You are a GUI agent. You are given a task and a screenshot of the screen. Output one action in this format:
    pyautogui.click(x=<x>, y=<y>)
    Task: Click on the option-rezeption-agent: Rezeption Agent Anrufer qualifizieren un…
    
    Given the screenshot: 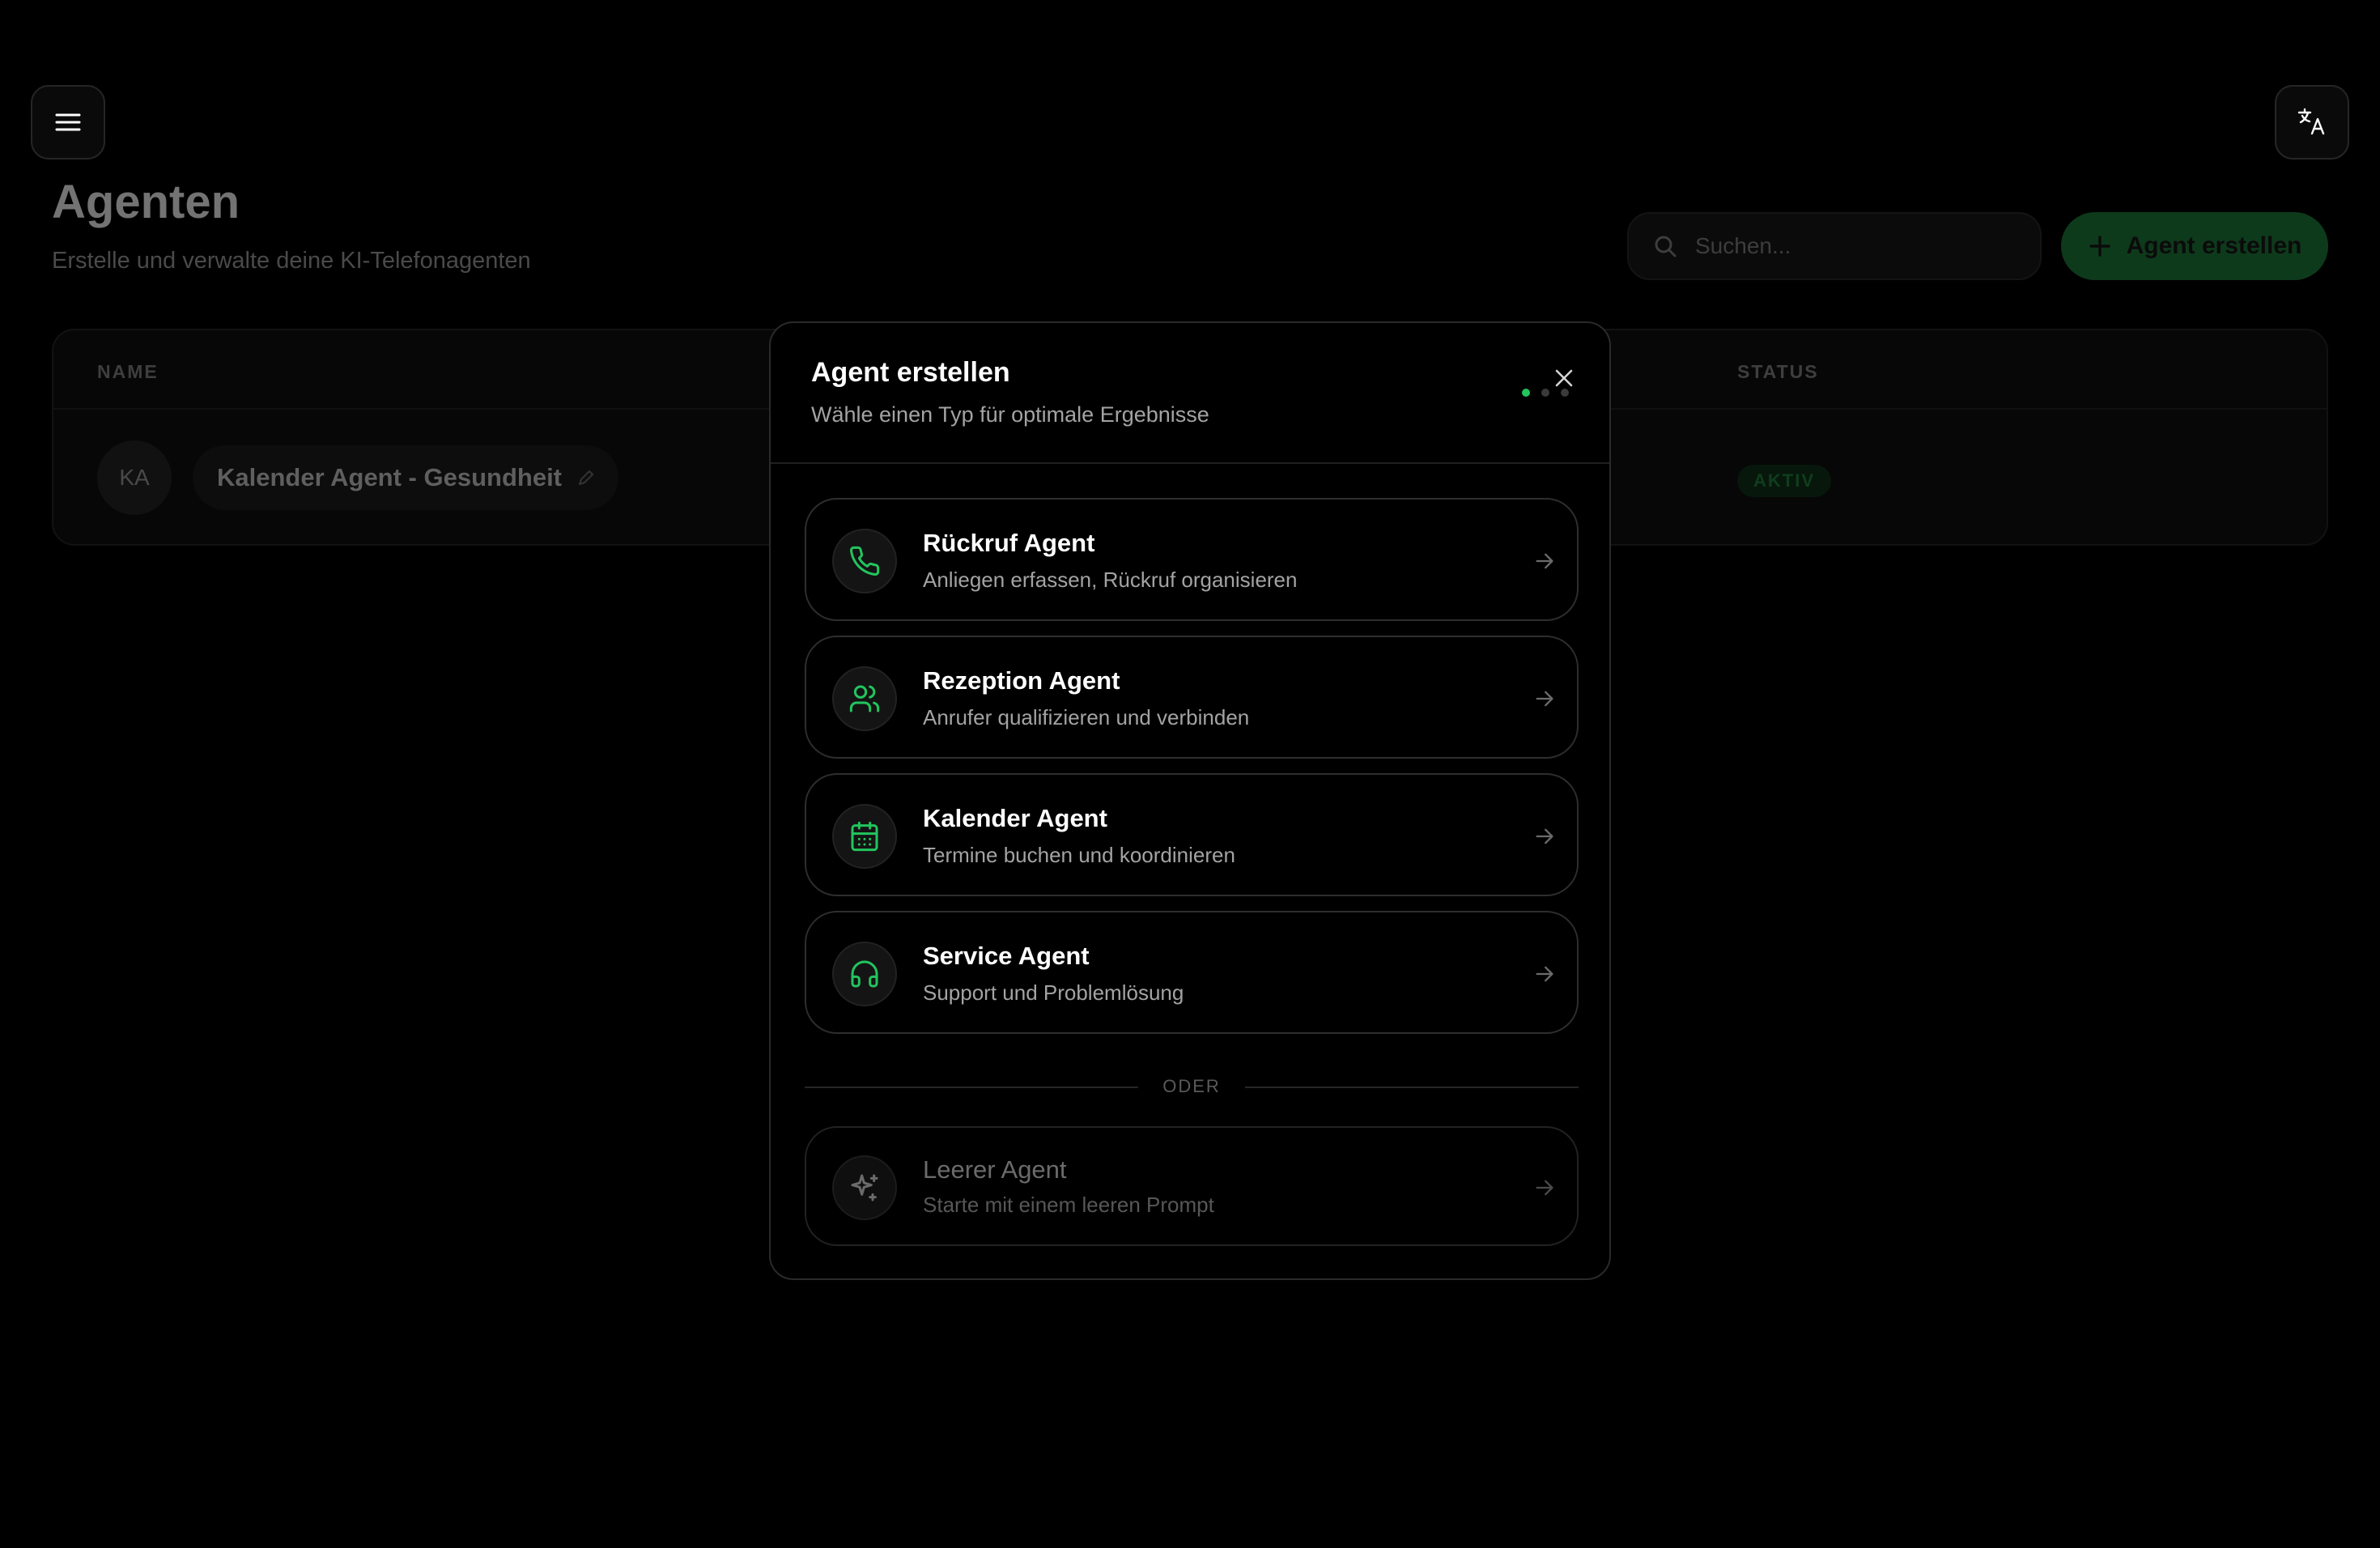 What is the action you would take?
    pyautogui.click(x=1192, y=697)
    